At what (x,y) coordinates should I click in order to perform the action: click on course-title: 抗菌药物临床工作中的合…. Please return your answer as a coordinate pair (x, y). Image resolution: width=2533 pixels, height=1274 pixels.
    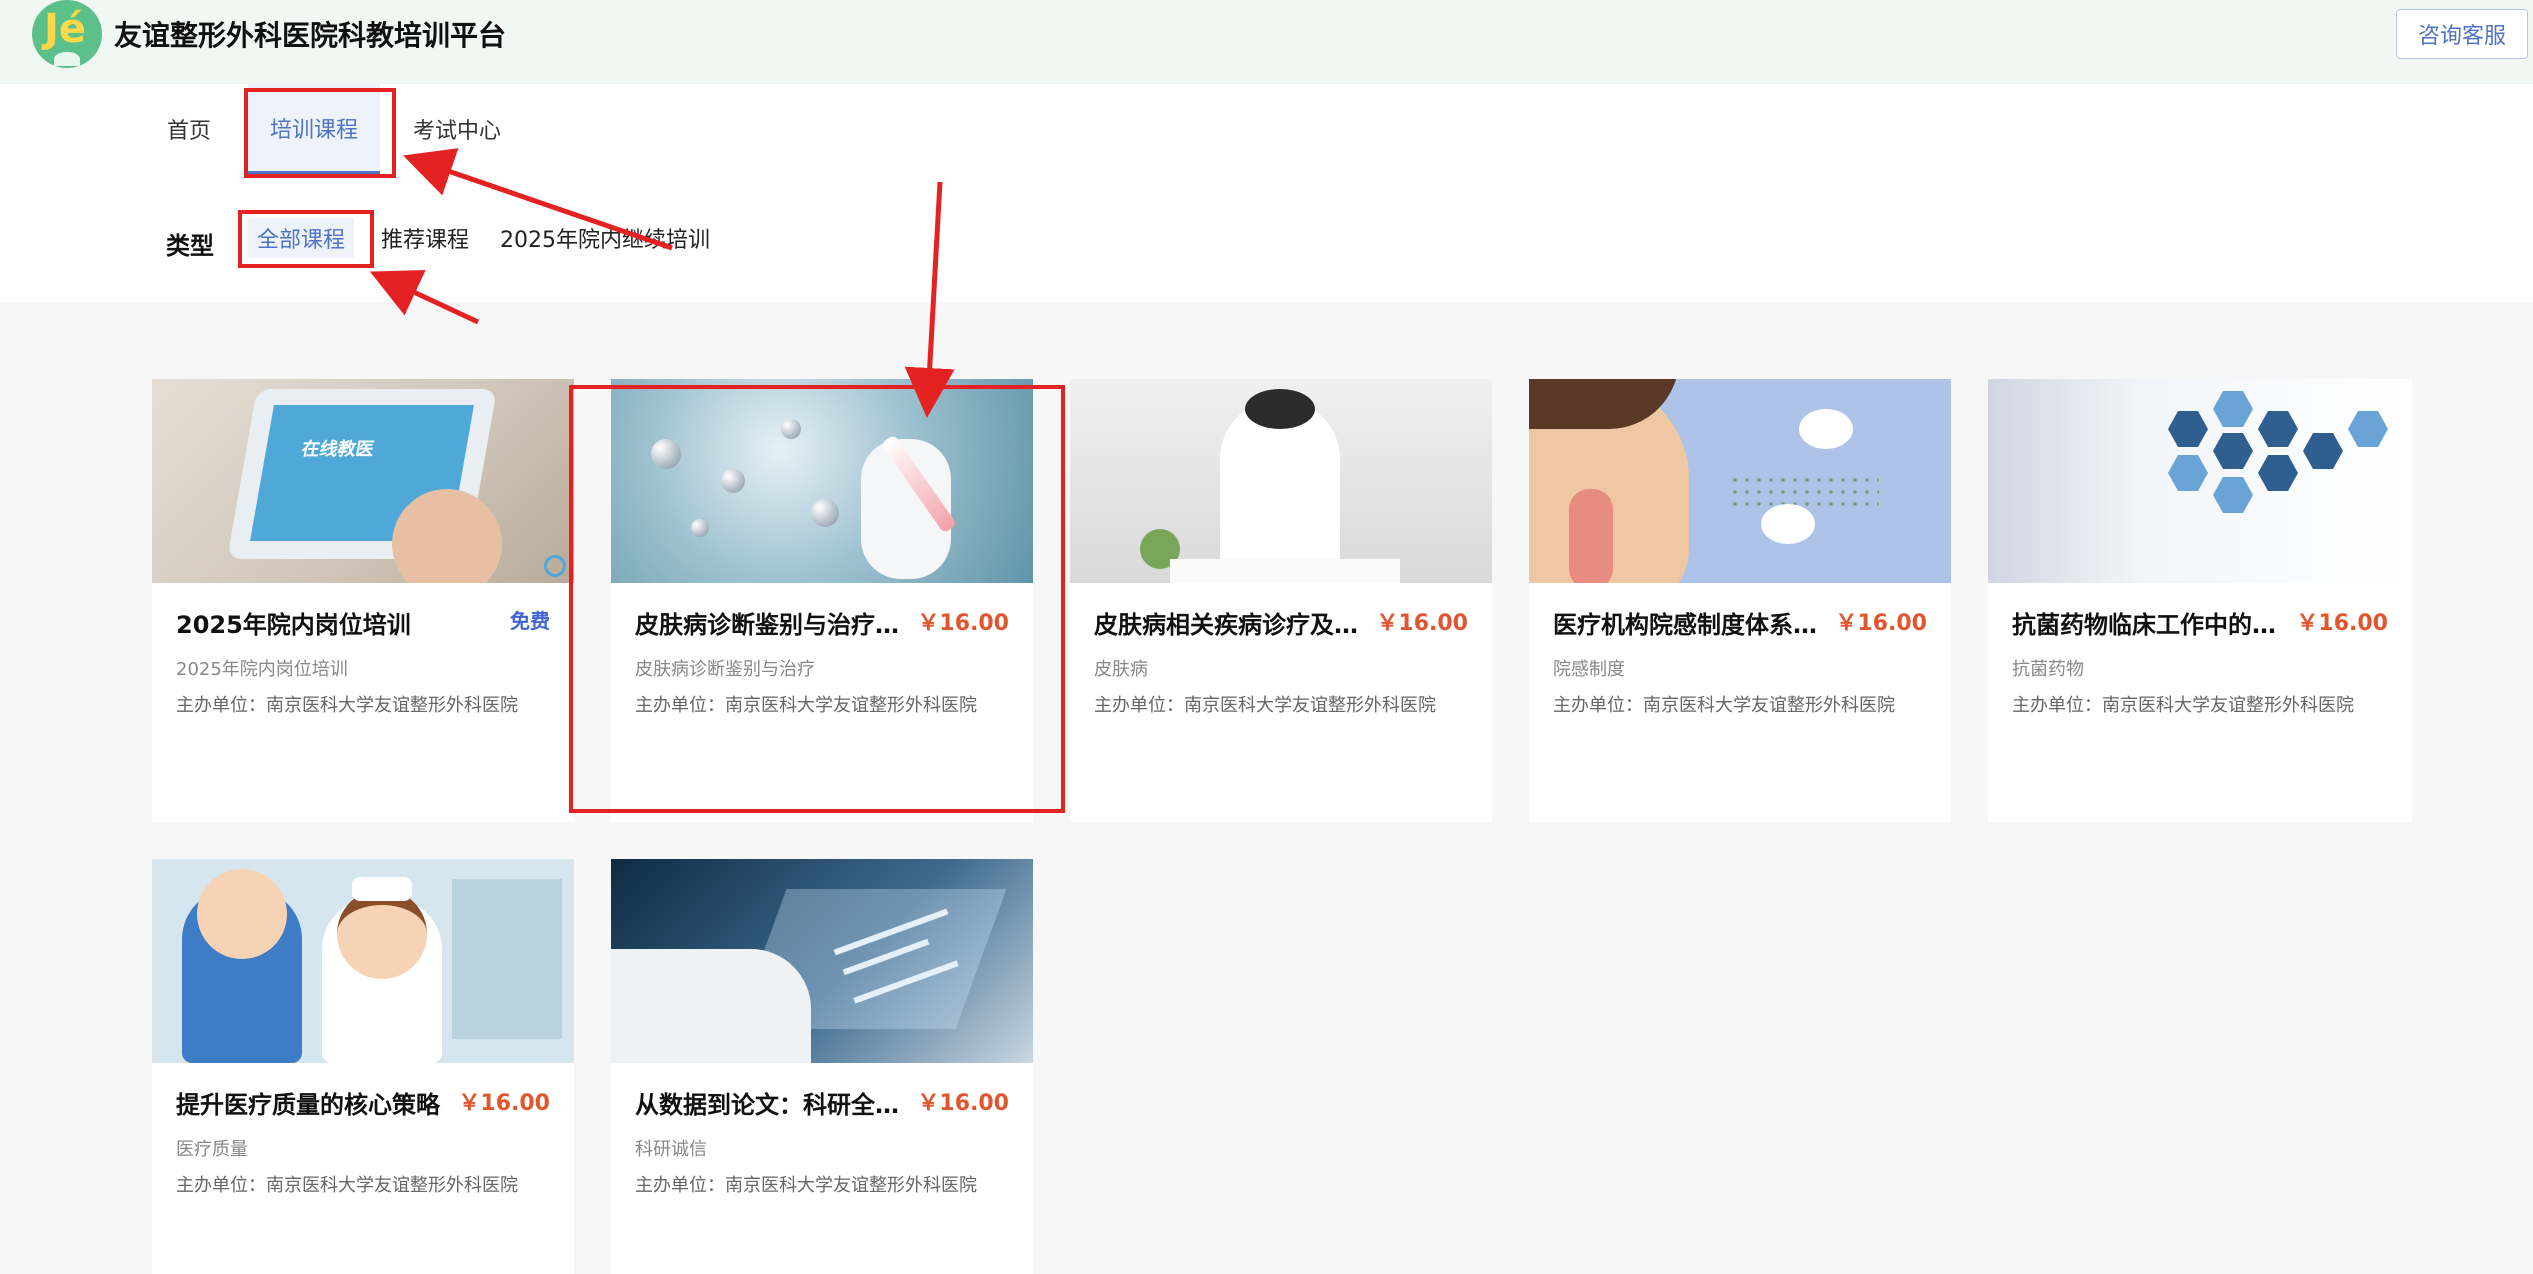
    Looking at the image, I should click on (2152, 622).